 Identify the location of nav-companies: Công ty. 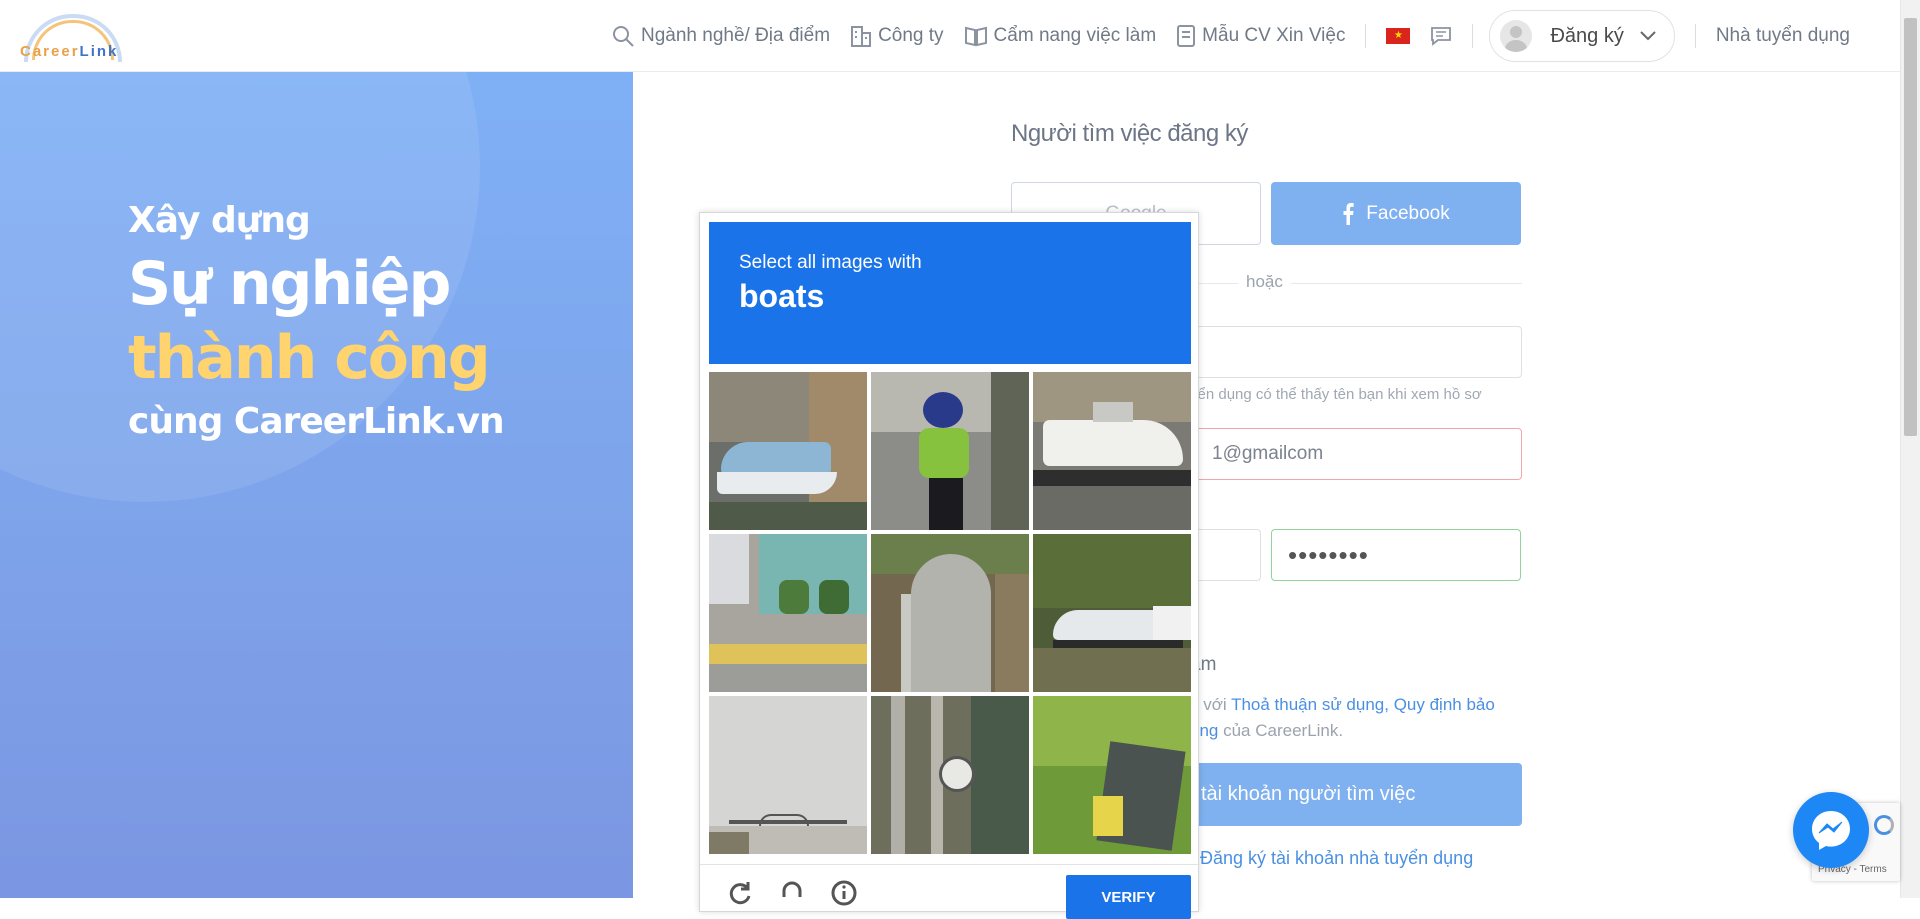
(897, 36).